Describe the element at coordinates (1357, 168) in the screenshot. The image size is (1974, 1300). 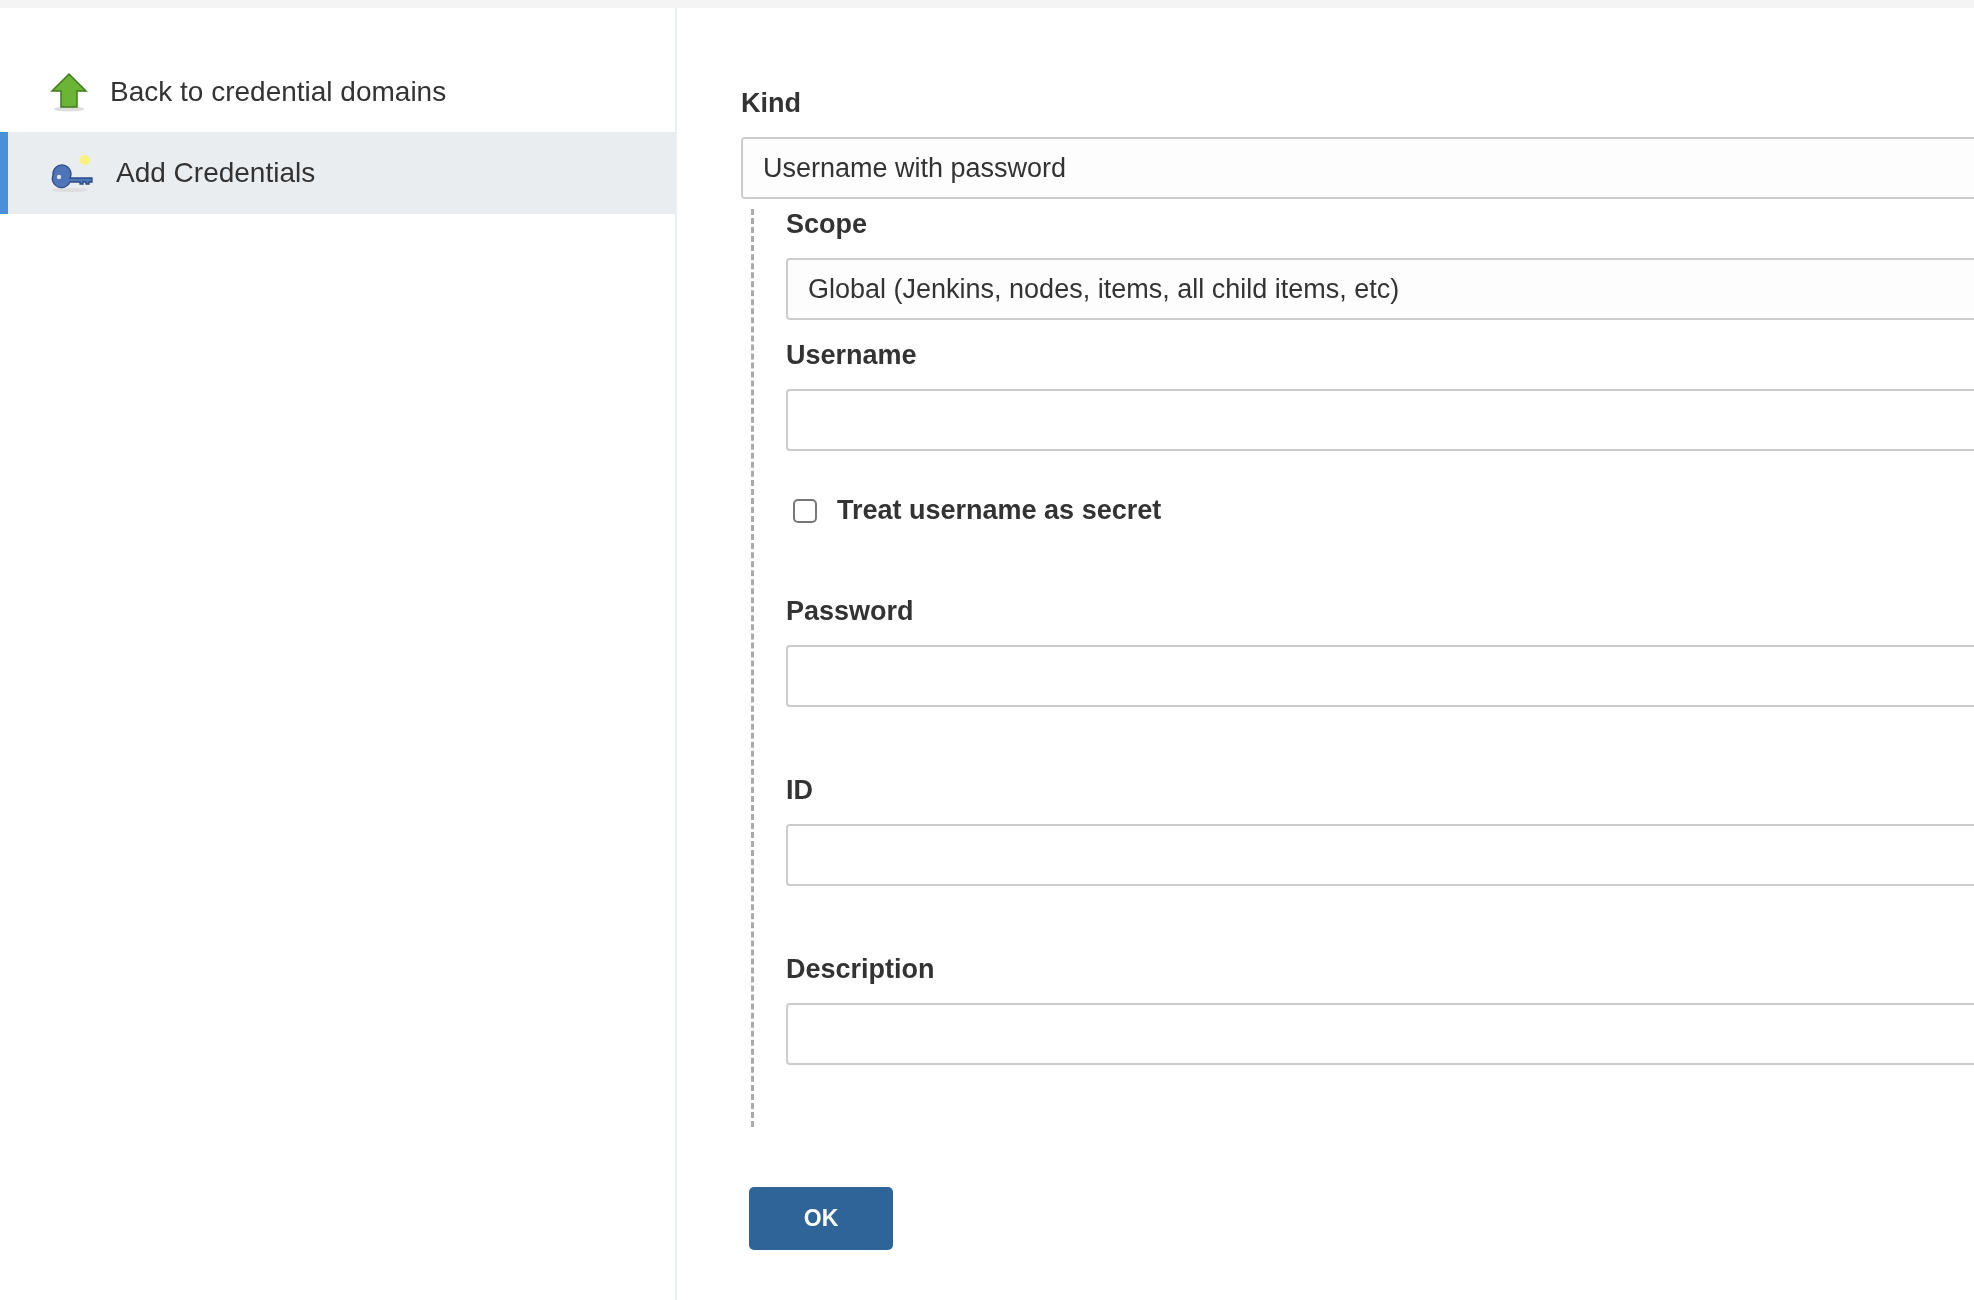
I see `kind-dropdown: Username with password` at that location.